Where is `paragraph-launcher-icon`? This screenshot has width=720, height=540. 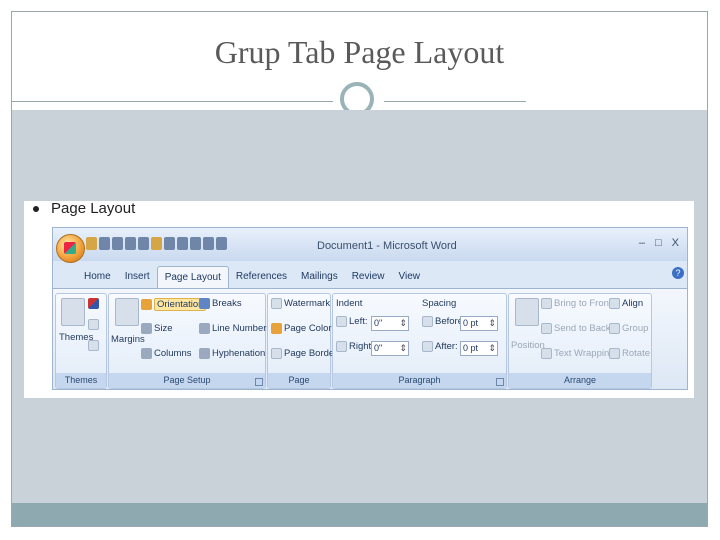
paragraph-launcher-icon is located at coordinates (500, 382).